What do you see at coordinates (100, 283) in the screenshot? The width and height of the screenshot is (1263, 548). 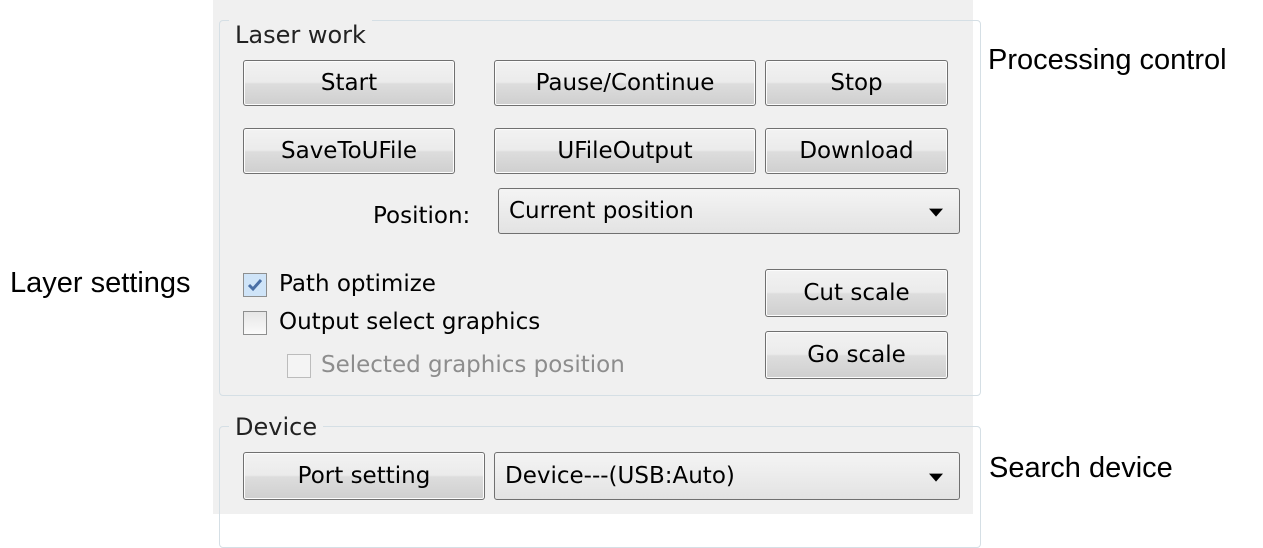 I see `layer-settings-annotation: Layer settings` at bounding box center [100, 283].